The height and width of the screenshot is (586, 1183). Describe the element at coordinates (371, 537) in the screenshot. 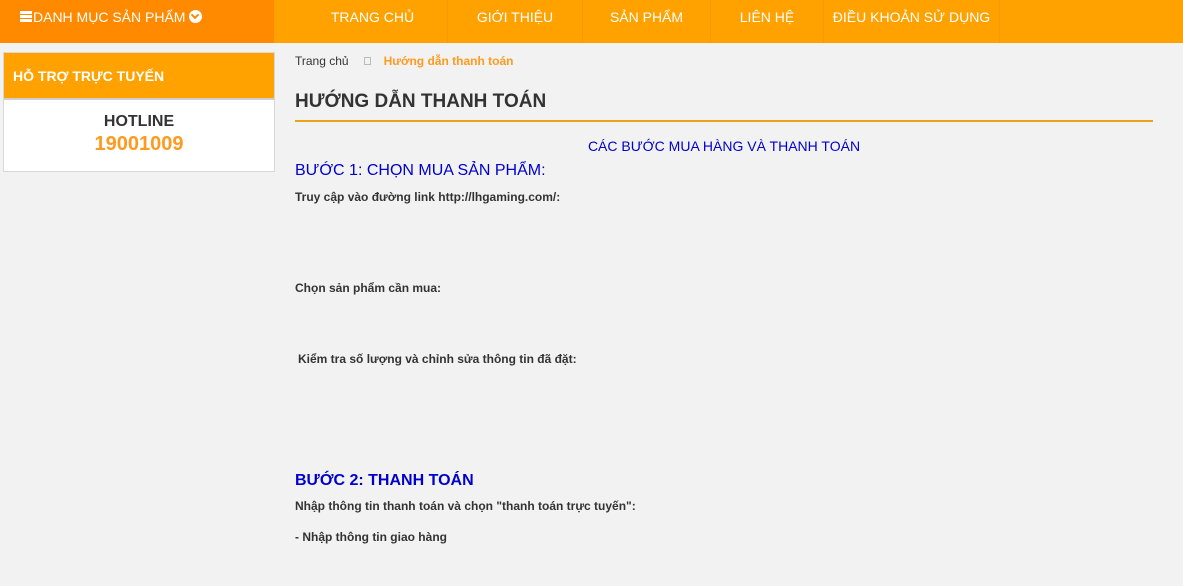

I see `step2-shipping-text: - Nhập thông tin giao hàng` at that location.